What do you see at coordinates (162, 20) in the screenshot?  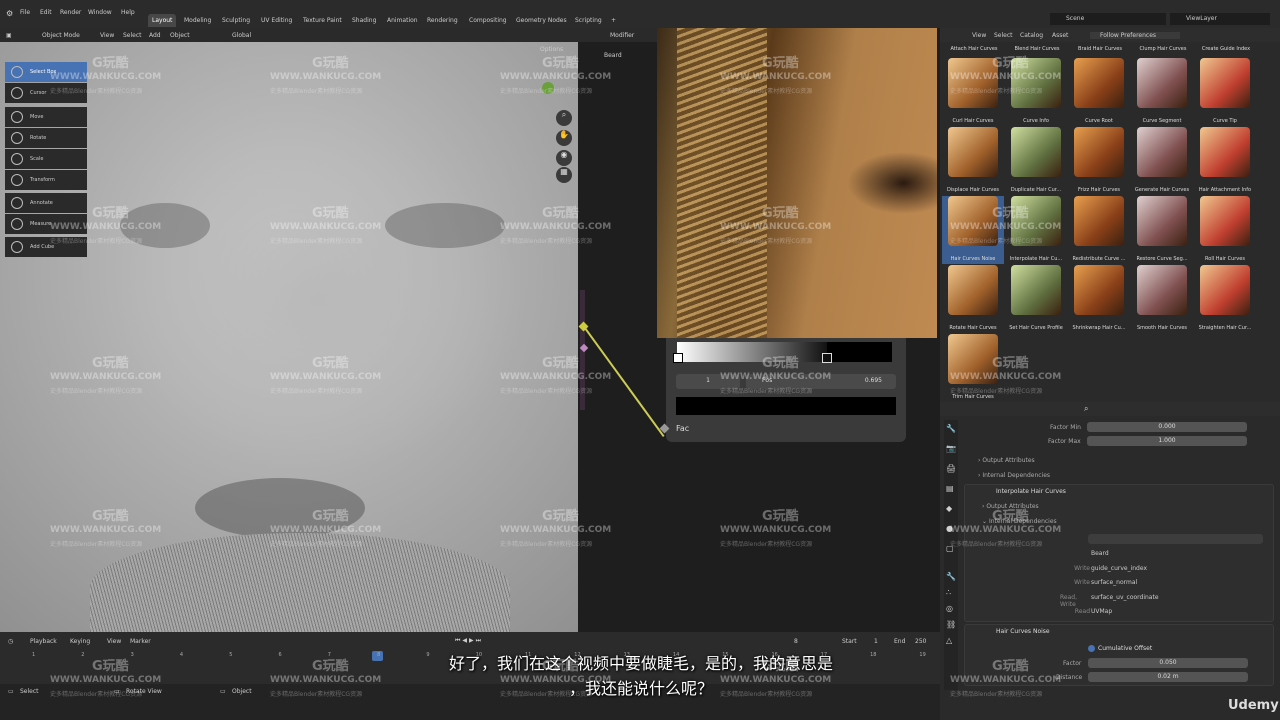 I see `tab-layout: Layout` at bounding box center [162, 20].